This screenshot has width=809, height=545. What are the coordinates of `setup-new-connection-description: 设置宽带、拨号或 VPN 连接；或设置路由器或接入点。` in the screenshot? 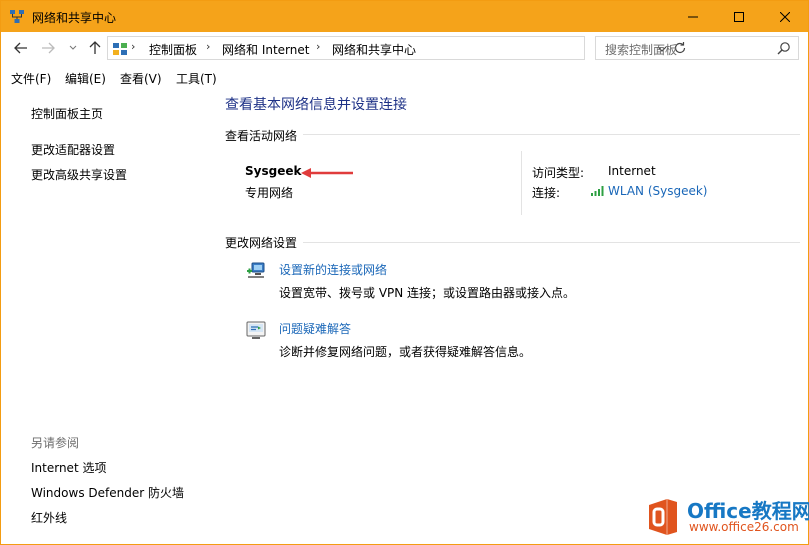 It's located at (427, 293).